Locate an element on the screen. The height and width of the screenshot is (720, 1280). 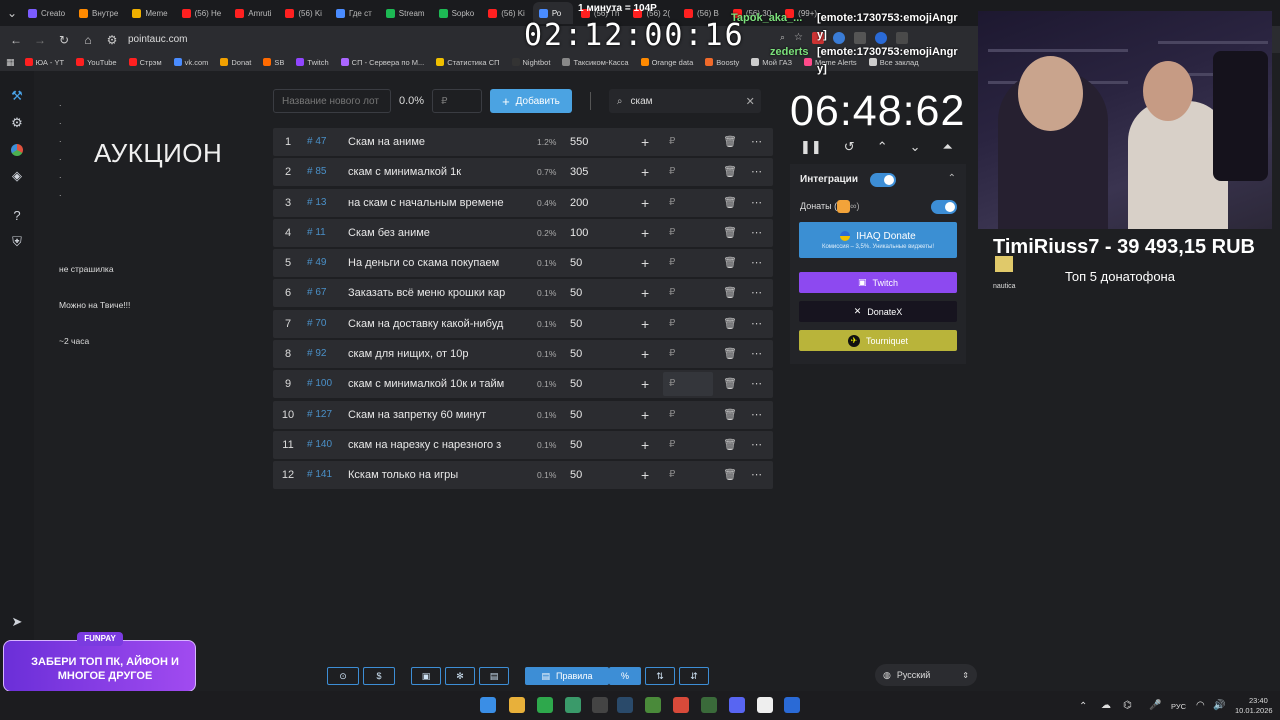
wheel-icon is located at coordinates (17, 150).